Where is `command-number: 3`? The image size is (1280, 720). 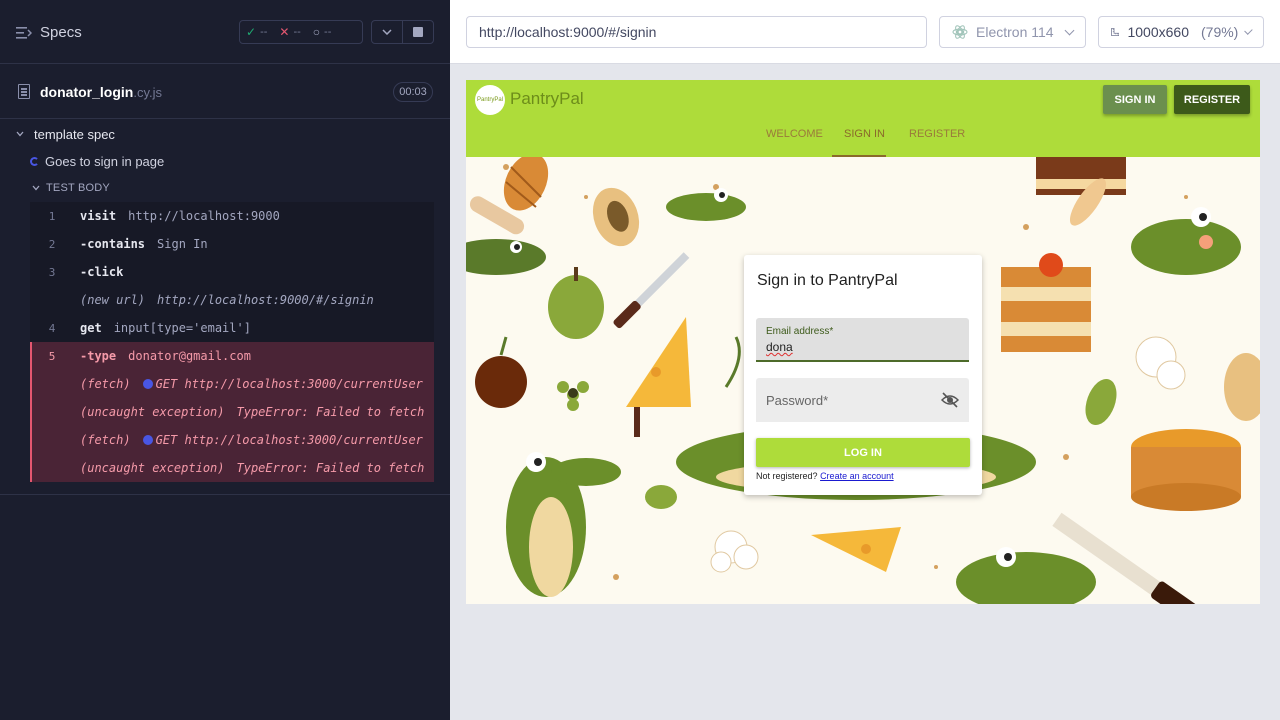 command-number: 3 is located at coordinates (52, 272).